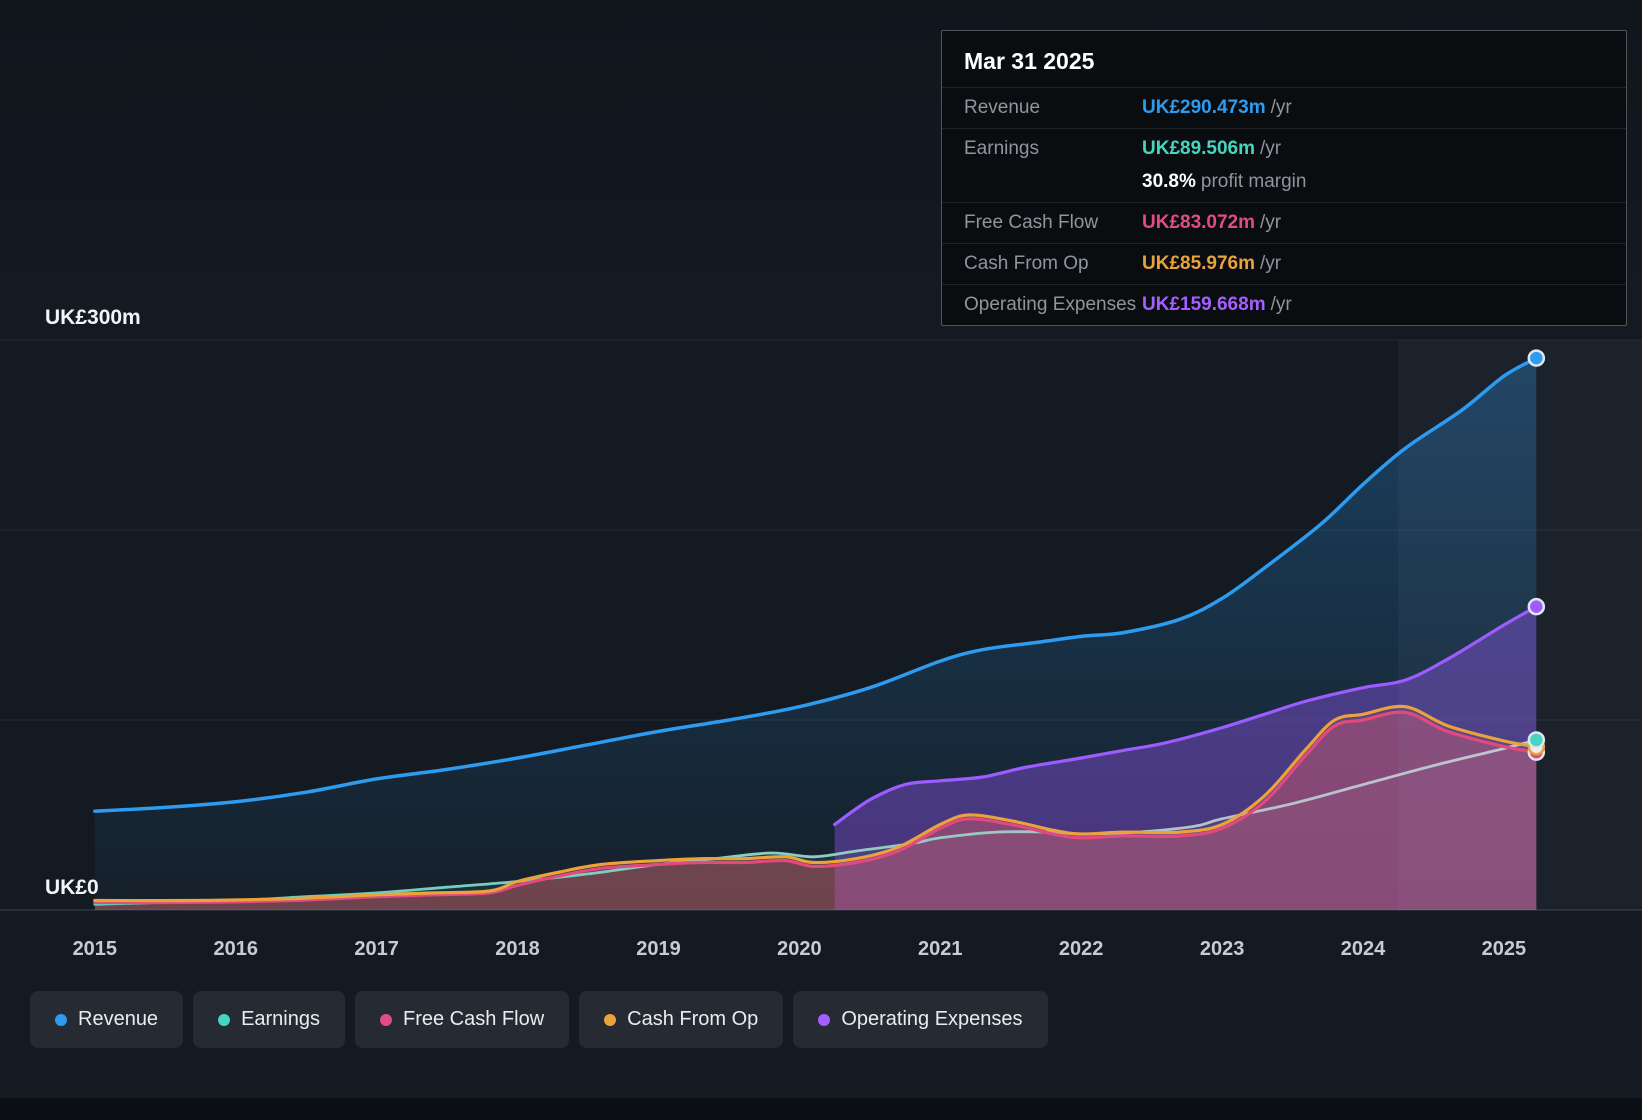  I want to click on end-marker-revenue, so click(1536, 358).